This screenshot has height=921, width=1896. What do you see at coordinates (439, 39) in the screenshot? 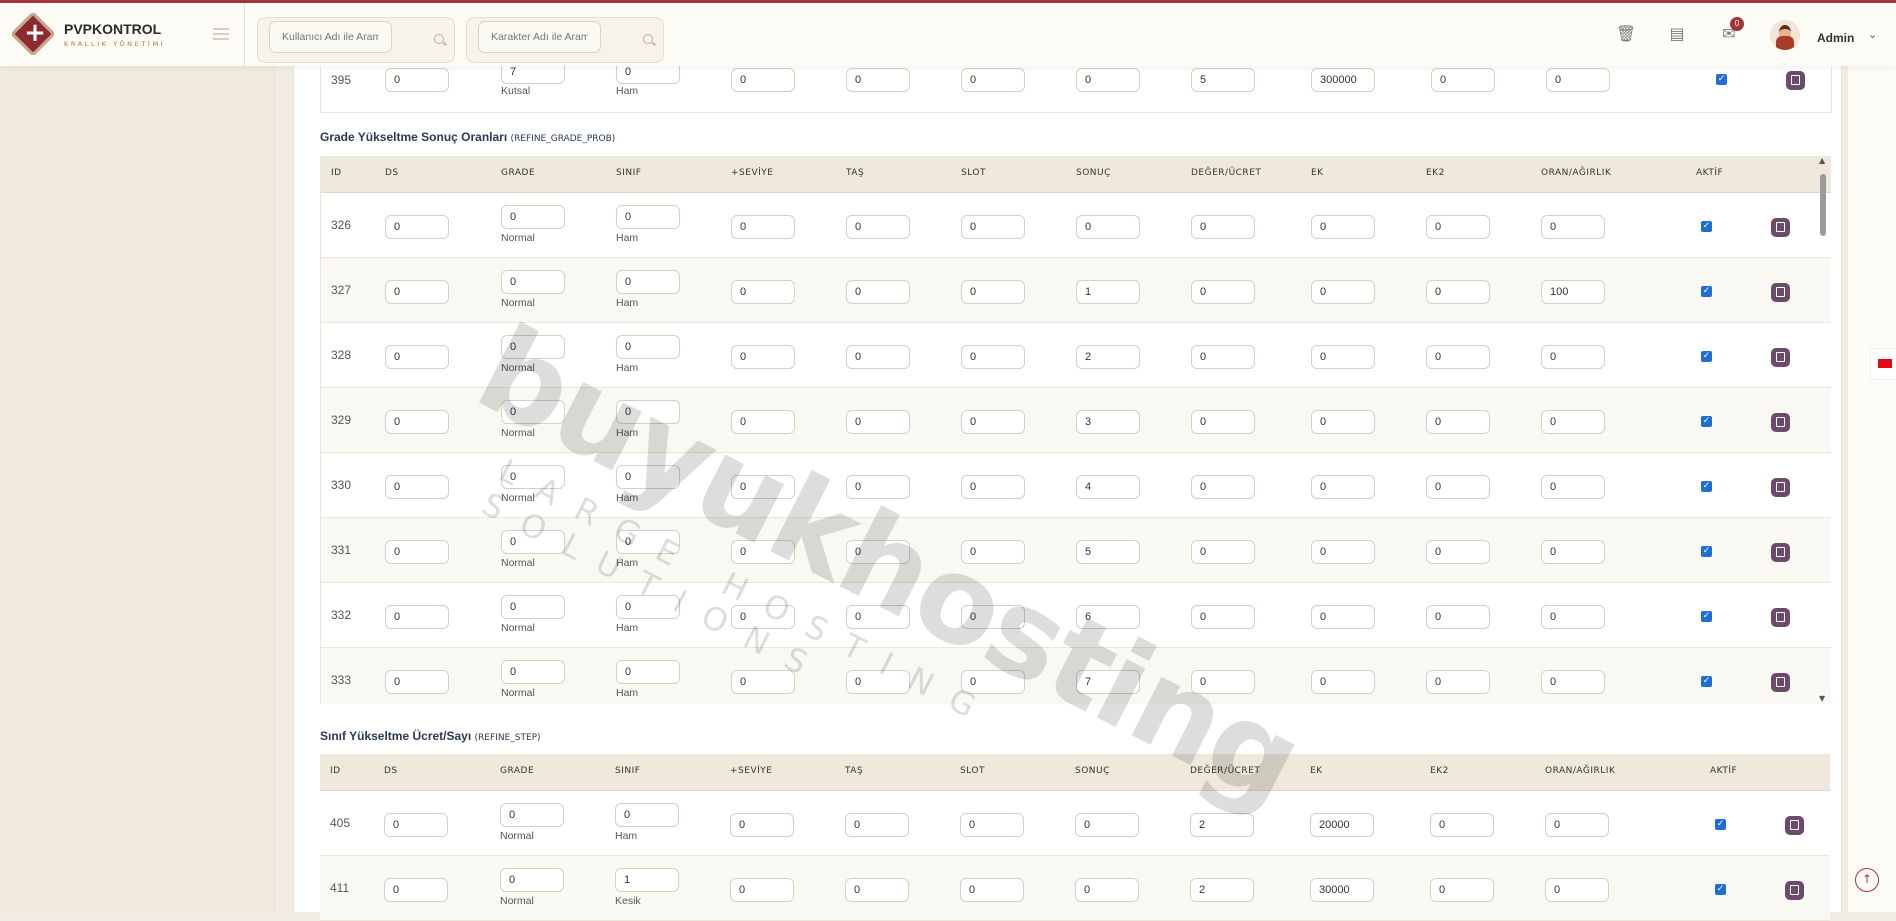
I see `search-icon` at bounding box center [439, 39].